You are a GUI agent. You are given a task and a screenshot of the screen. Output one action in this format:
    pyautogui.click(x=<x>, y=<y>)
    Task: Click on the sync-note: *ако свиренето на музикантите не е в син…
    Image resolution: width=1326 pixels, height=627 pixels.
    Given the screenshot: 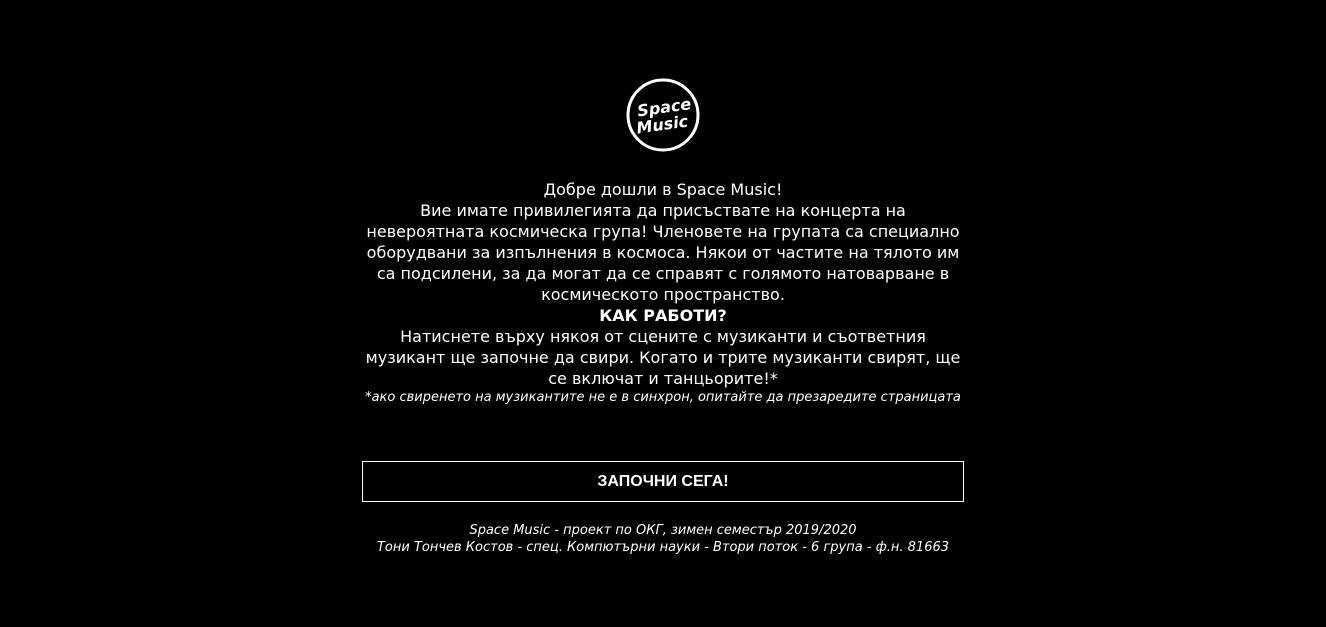 What is the action you would take?
    pyautogui.click(x=663, y=397)
    